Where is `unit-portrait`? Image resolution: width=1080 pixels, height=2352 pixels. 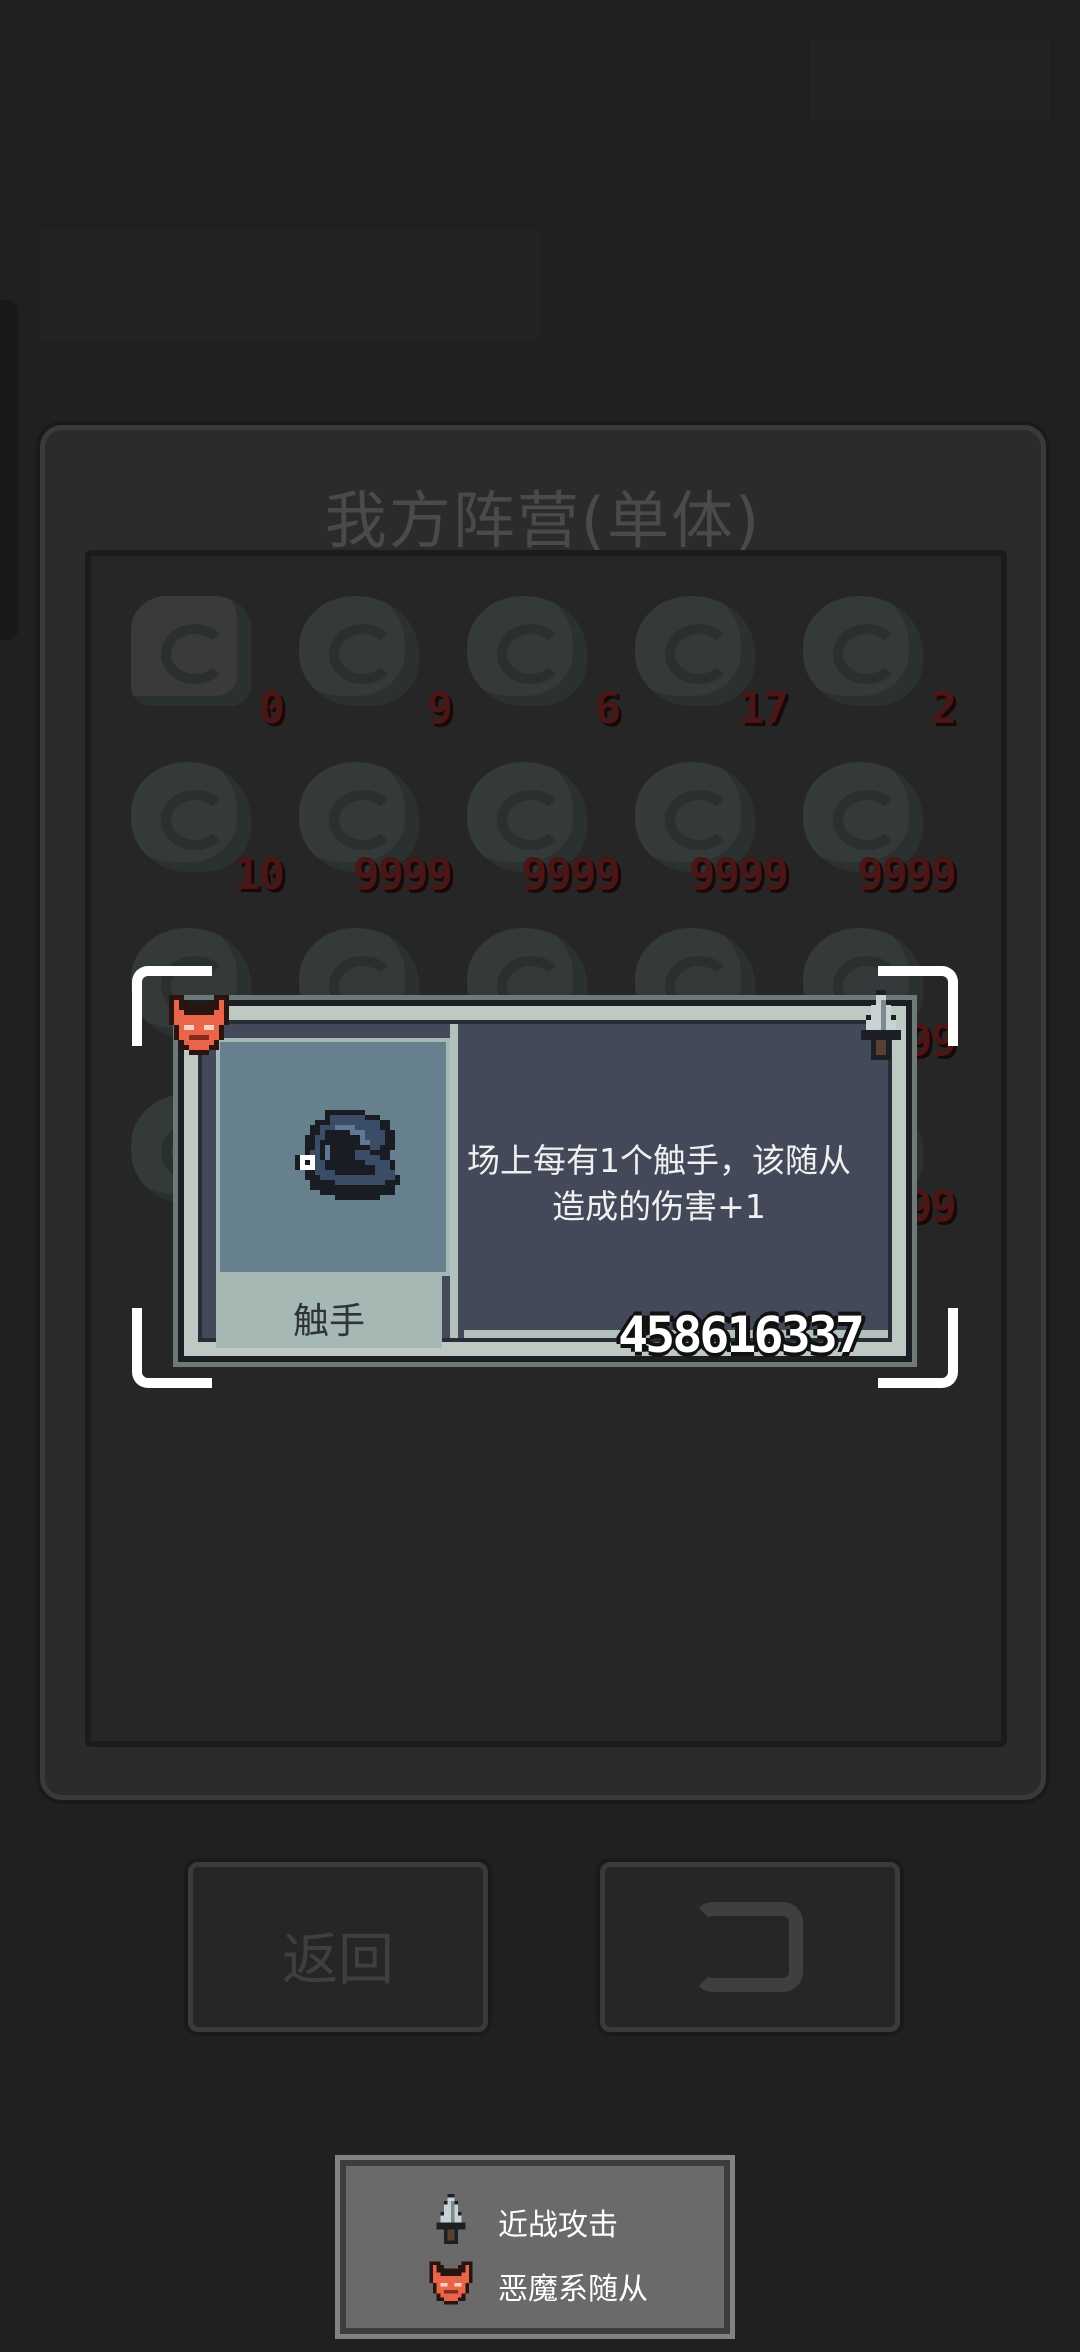
unit-portrait is located at coordinates (333, 1157).